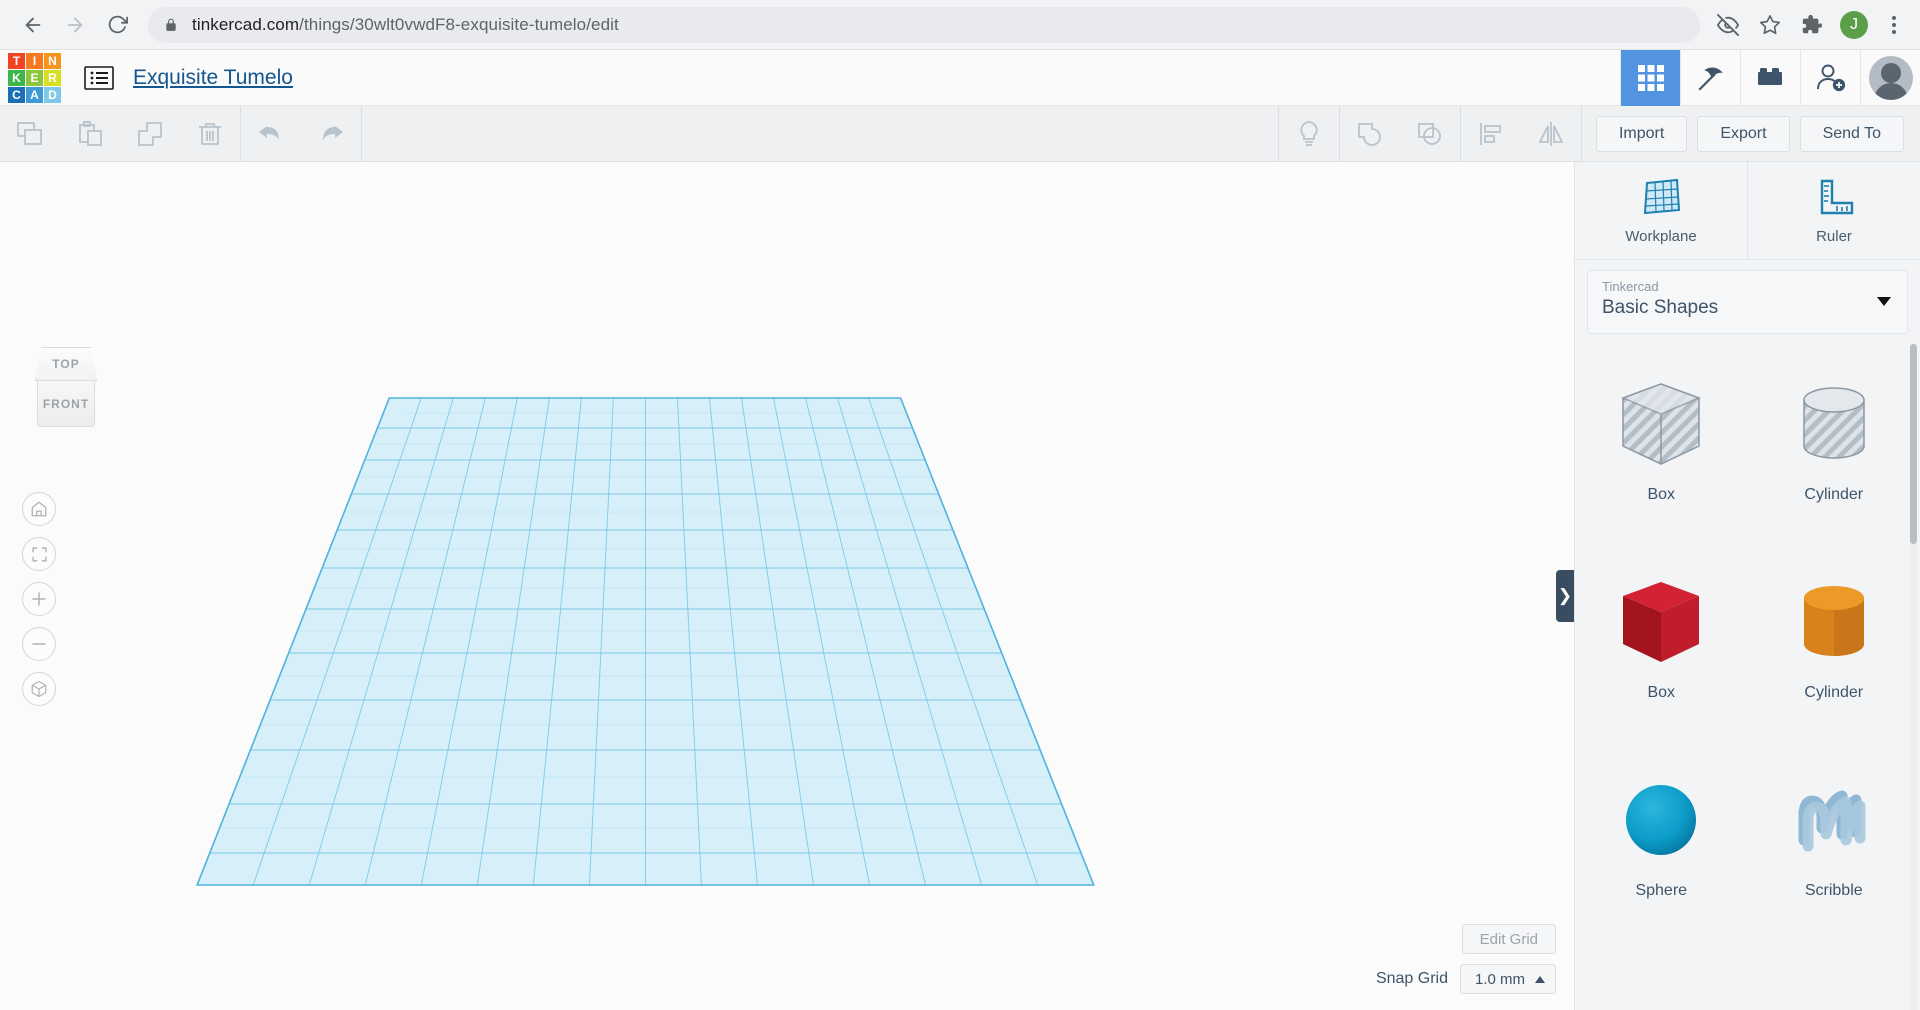 This screenshot has height=1010, width=1920. What do you see at coordinates (960, 133) in the screenshot?
I see `edit-toolbar: Import Export Send To` at bounding box center [960, 133].